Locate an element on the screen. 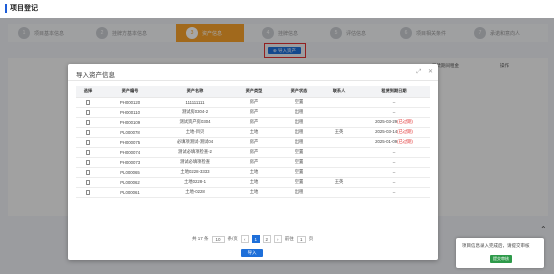 This screenshot has height=274, width=554. goto-label: 前往 is located at coordinates (289, 238).